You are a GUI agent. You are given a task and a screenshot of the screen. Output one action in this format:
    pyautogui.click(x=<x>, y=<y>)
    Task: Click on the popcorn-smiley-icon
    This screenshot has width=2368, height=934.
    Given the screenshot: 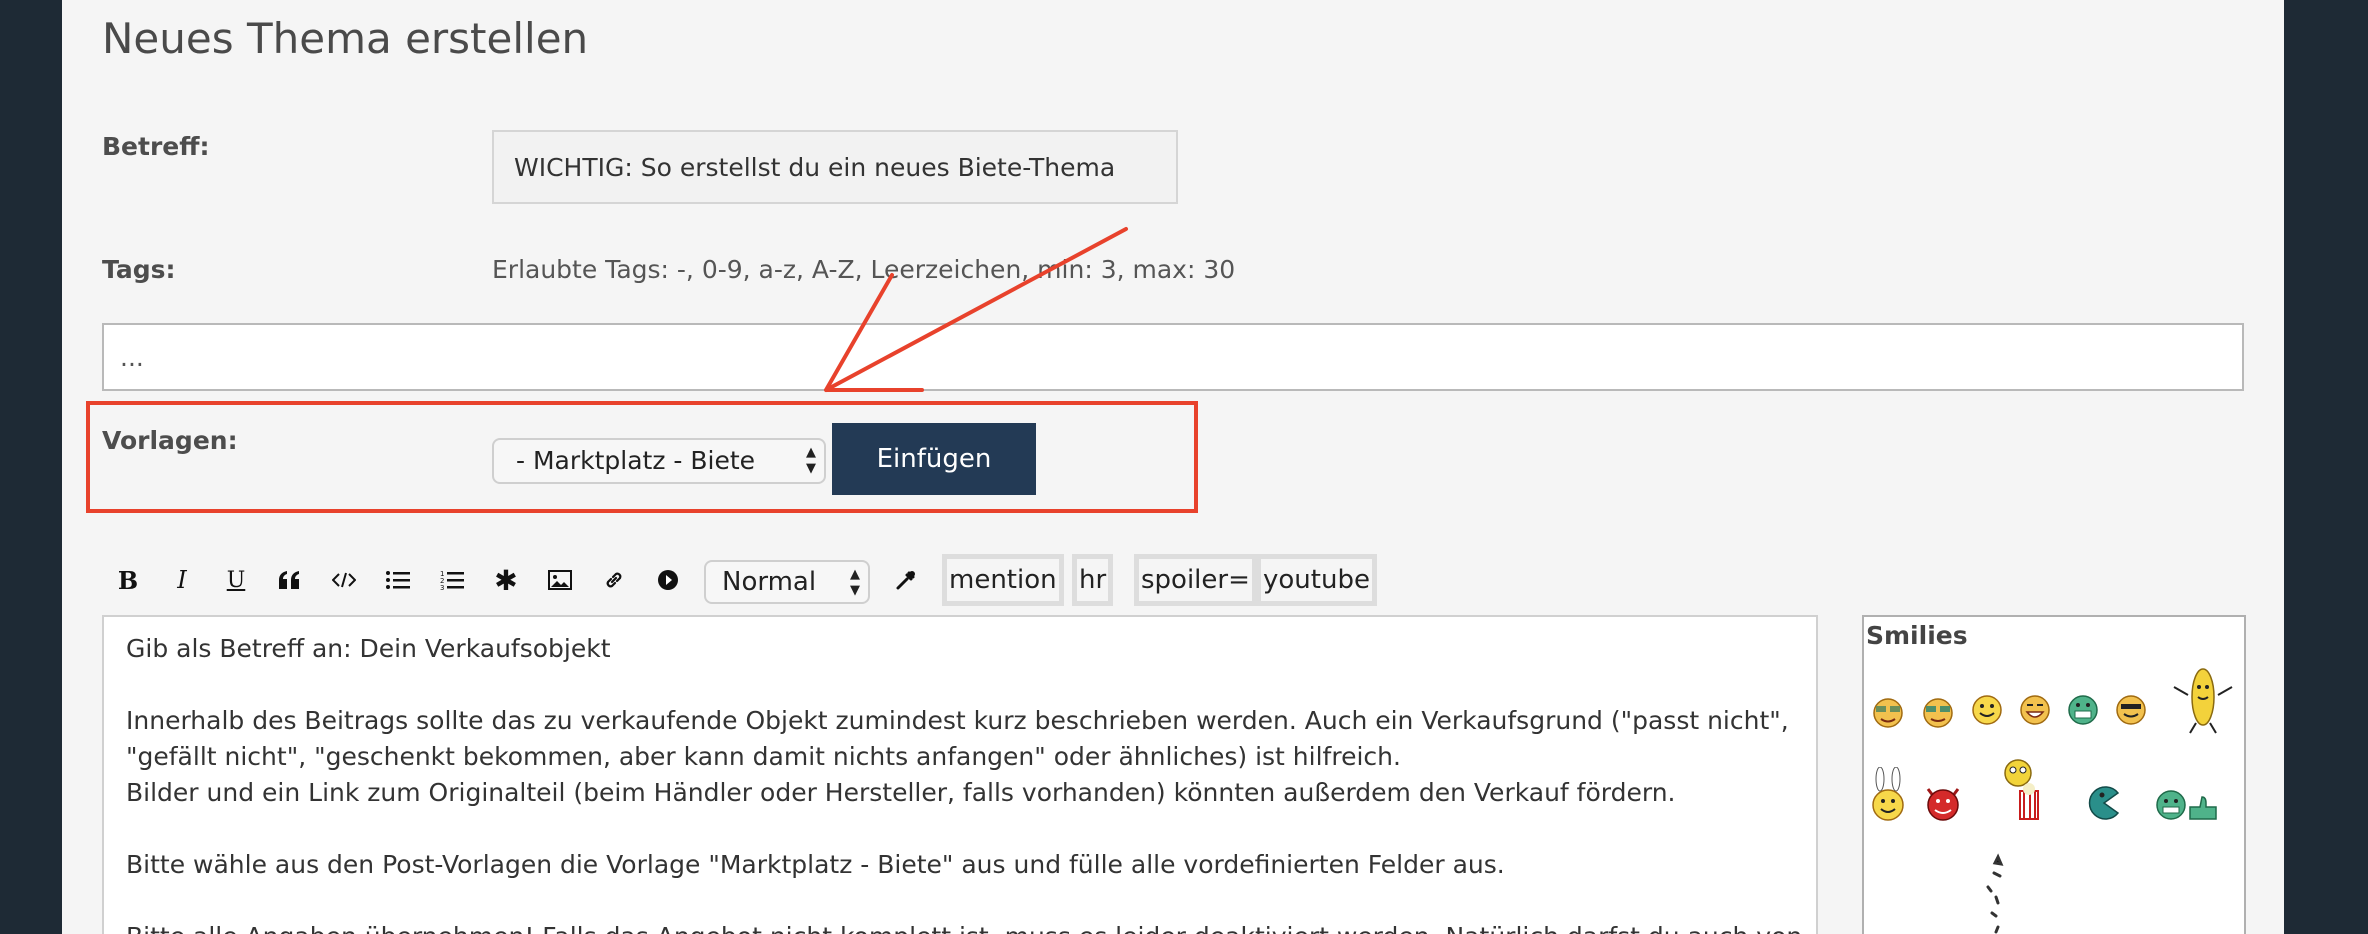 What is the action you would take?
    pyautogui.click(x=2023, y=791)
    